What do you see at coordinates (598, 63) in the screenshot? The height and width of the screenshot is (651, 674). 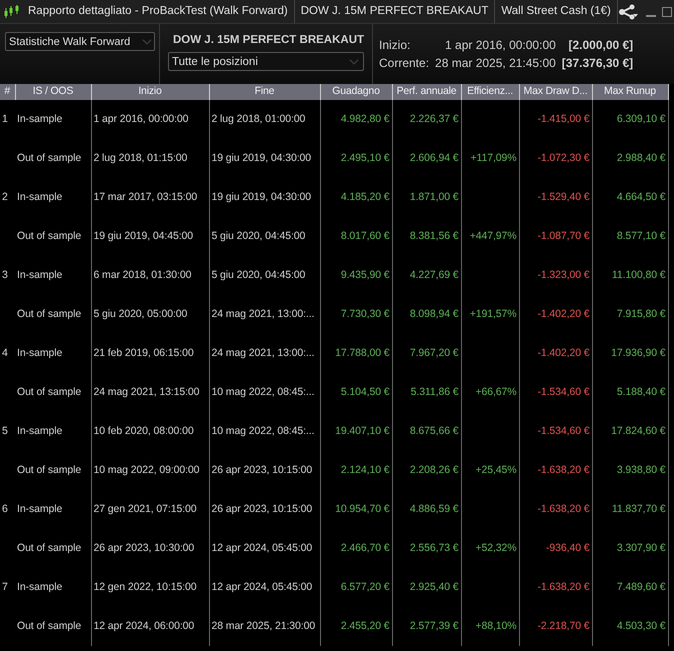 I see `info-amount: [37.376,30 €]` at bounding box center [598, 63].